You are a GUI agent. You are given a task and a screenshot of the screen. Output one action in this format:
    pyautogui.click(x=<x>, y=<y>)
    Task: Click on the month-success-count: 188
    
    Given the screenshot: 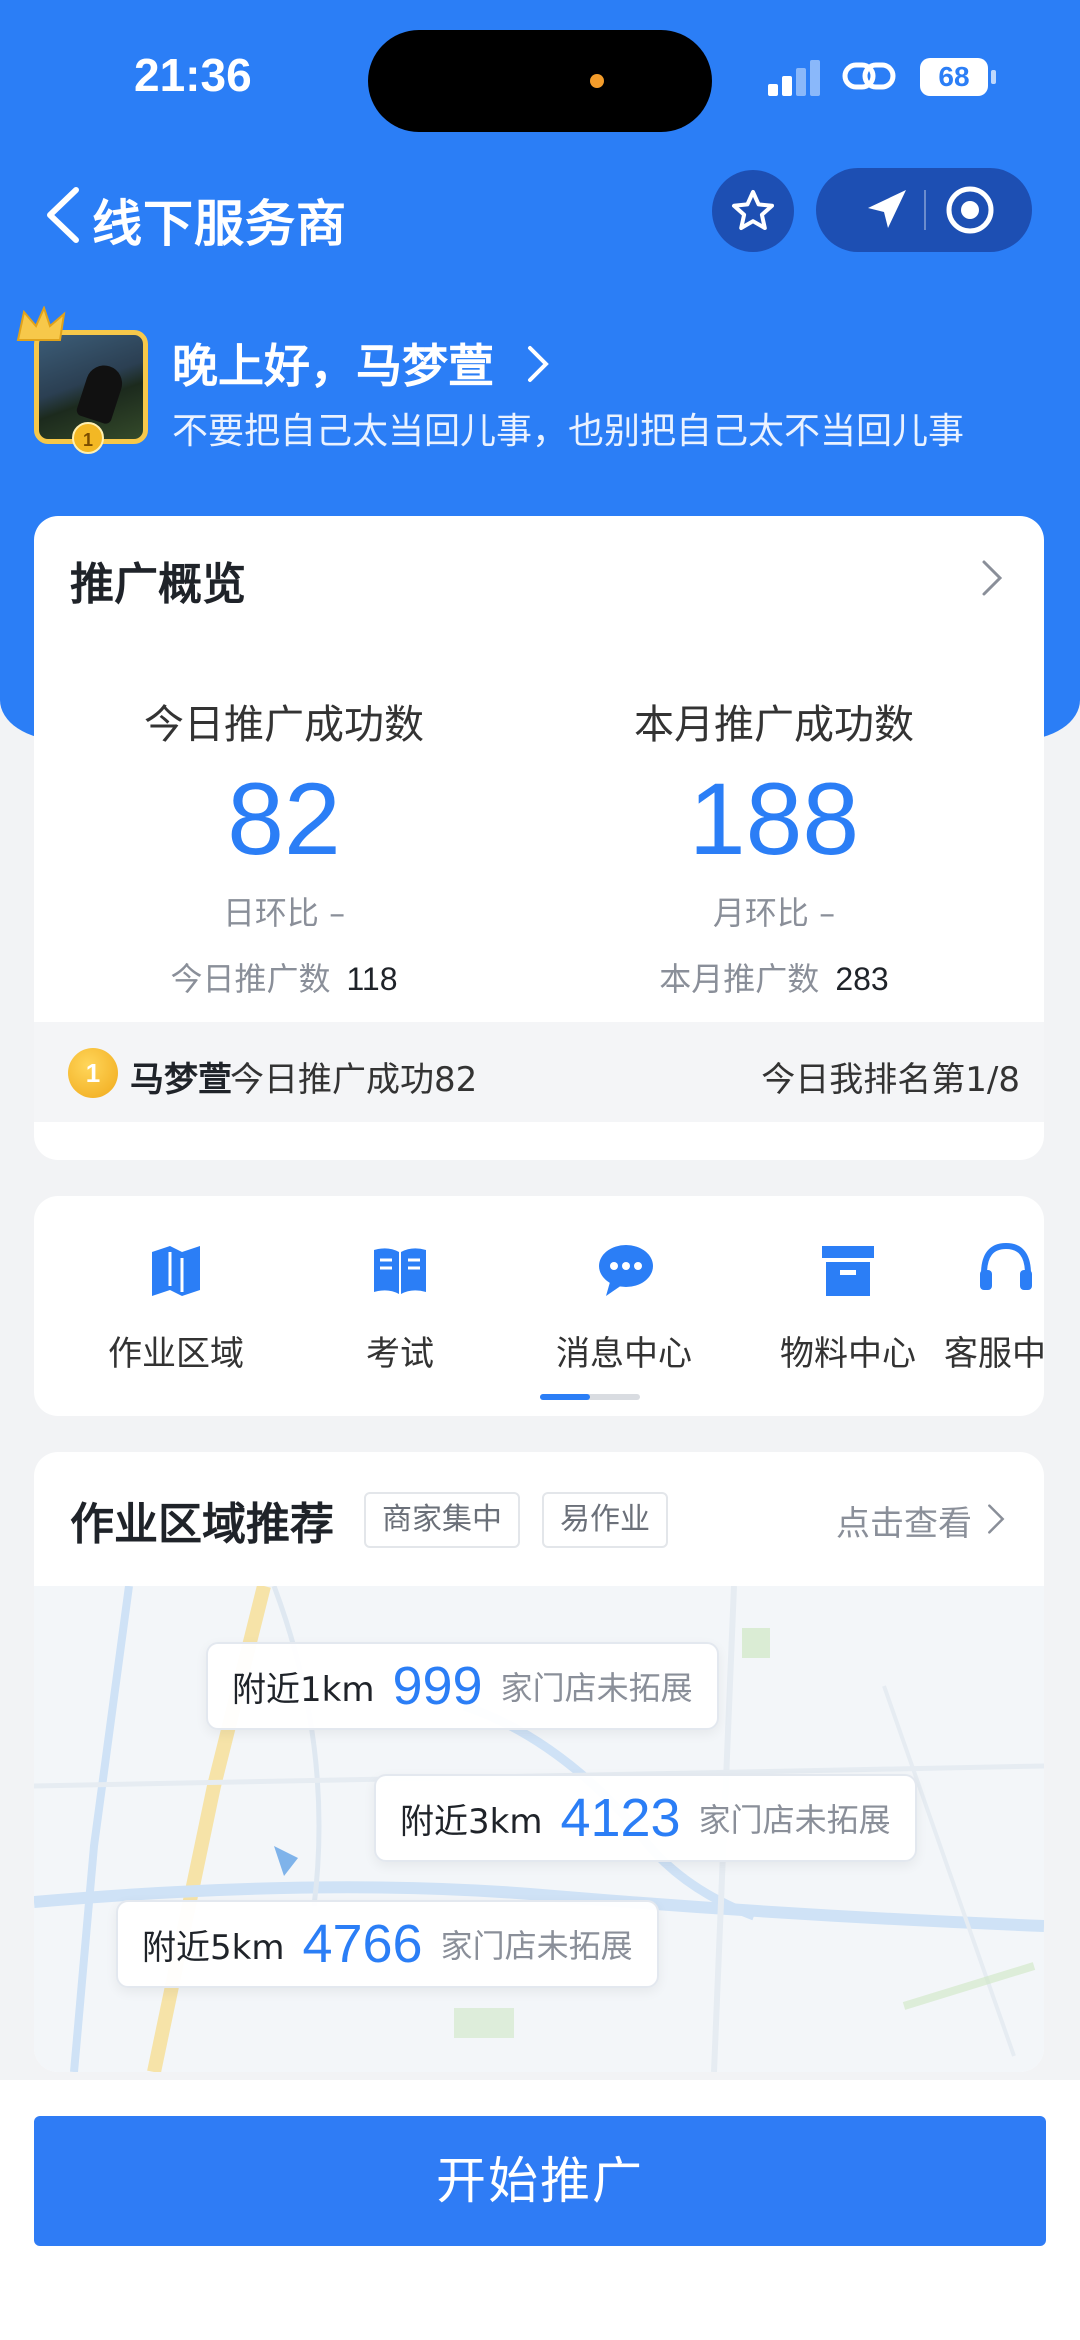 What is the action you would take?
    pyautogui.click(x=774, y=819)
    